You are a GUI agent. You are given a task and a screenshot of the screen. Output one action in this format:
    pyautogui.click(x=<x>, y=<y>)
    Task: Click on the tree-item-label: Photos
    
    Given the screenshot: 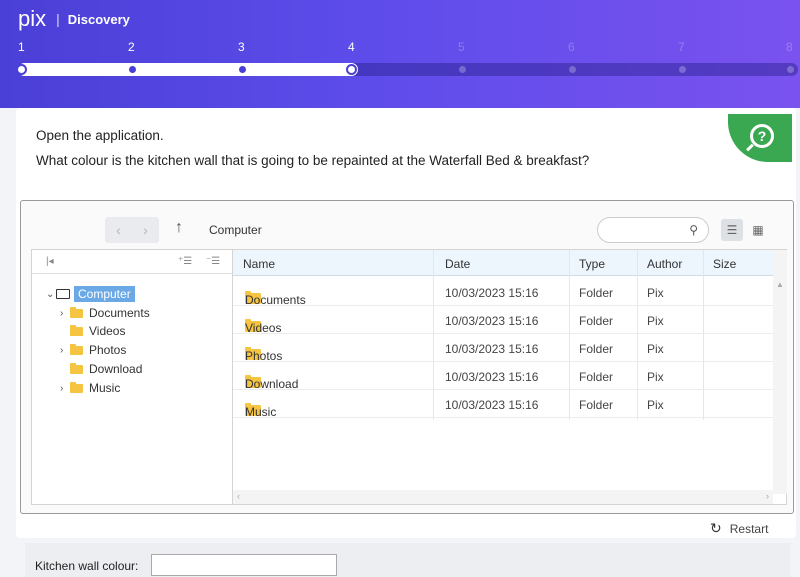 What is the action you would take?
    pyautogui.click(x=108, y=350)
    